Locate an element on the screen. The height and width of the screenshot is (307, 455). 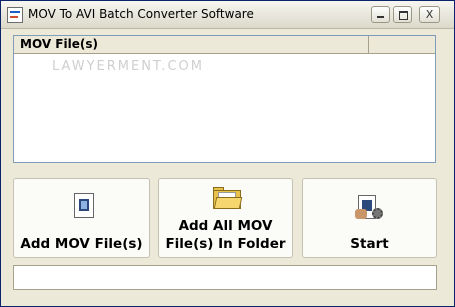
folder-icon is located at coordinates (228, 198).